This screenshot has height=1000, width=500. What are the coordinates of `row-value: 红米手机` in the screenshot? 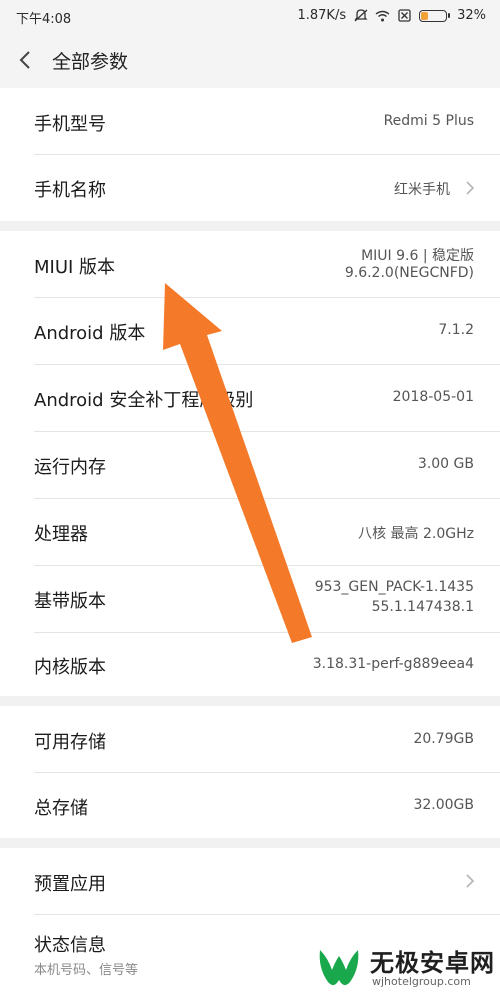 It's located at (422, 190).